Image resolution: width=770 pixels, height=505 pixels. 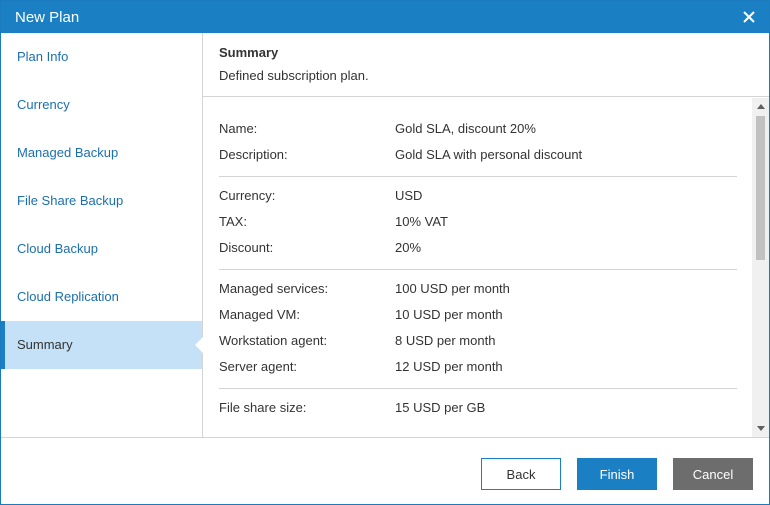 What do you see at coordinates (489, 154) in the screenshot?
I see `row-value: Gold SLA with personal discount` at bounding box center [489, 154].